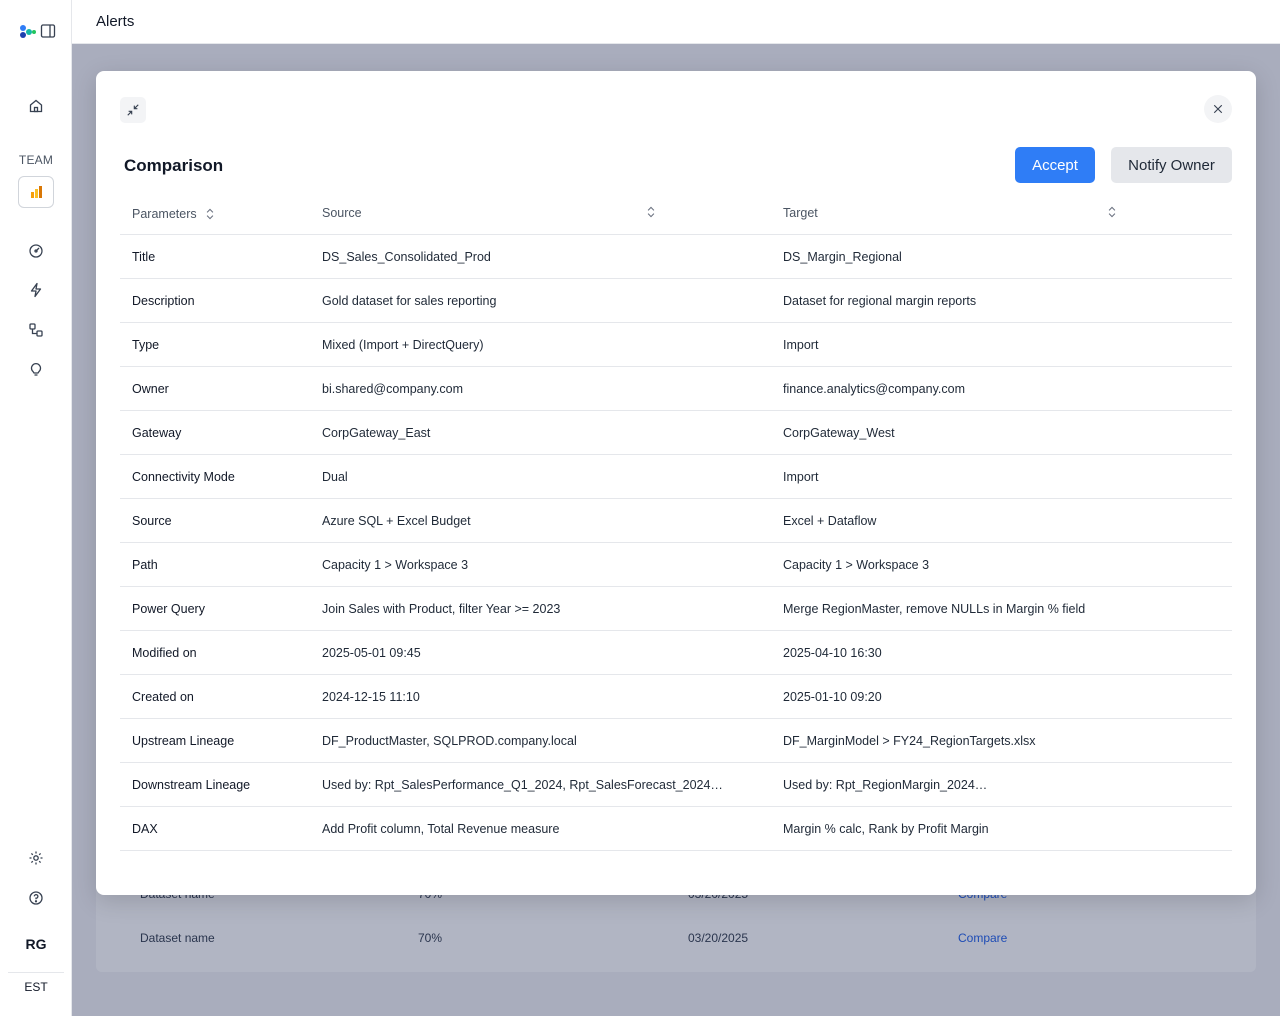  Describe the element at coordinates (145, 565) in the screenshot. I see `param-name: Path` at that location.